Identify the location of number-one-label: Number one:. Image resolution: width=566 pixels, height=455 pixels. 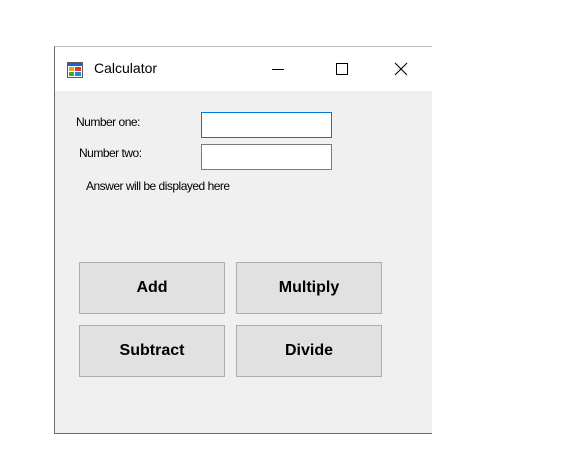
(108, 122).